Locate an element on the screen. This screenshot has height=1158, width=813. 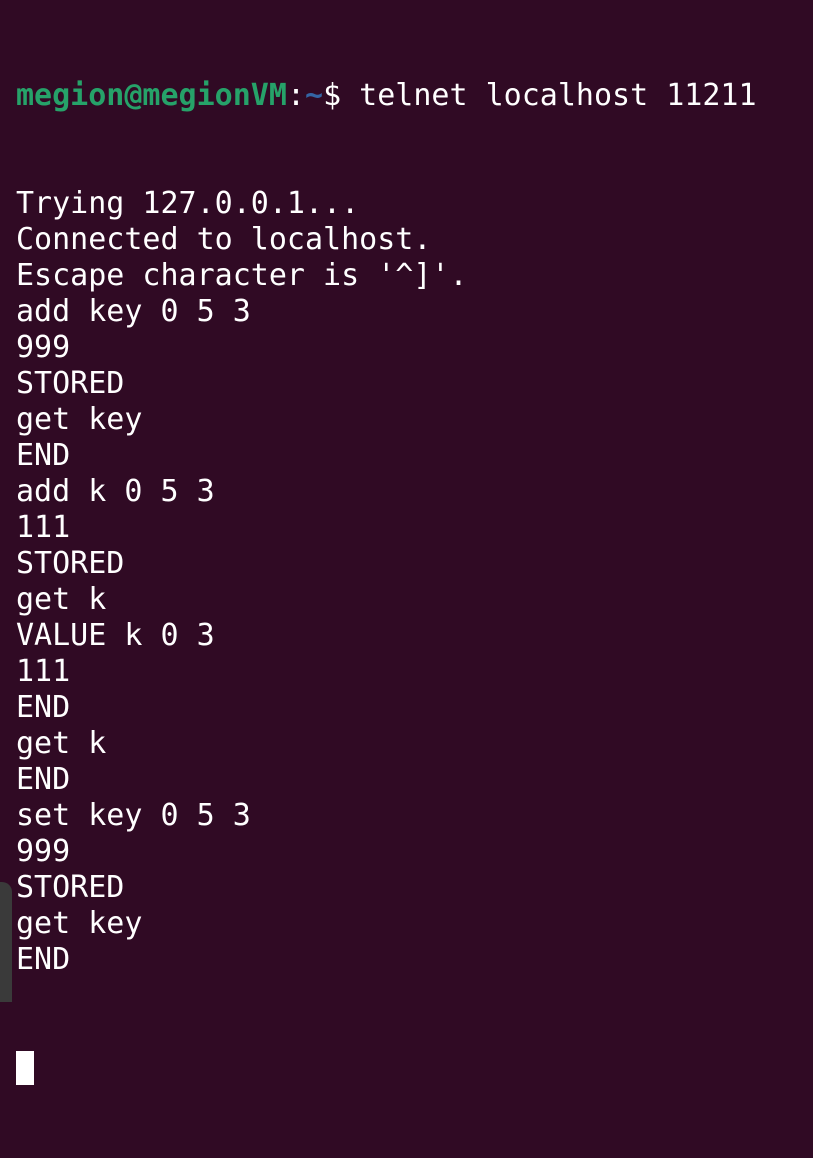
side-panel-edge is located at coordinates (6, 942).